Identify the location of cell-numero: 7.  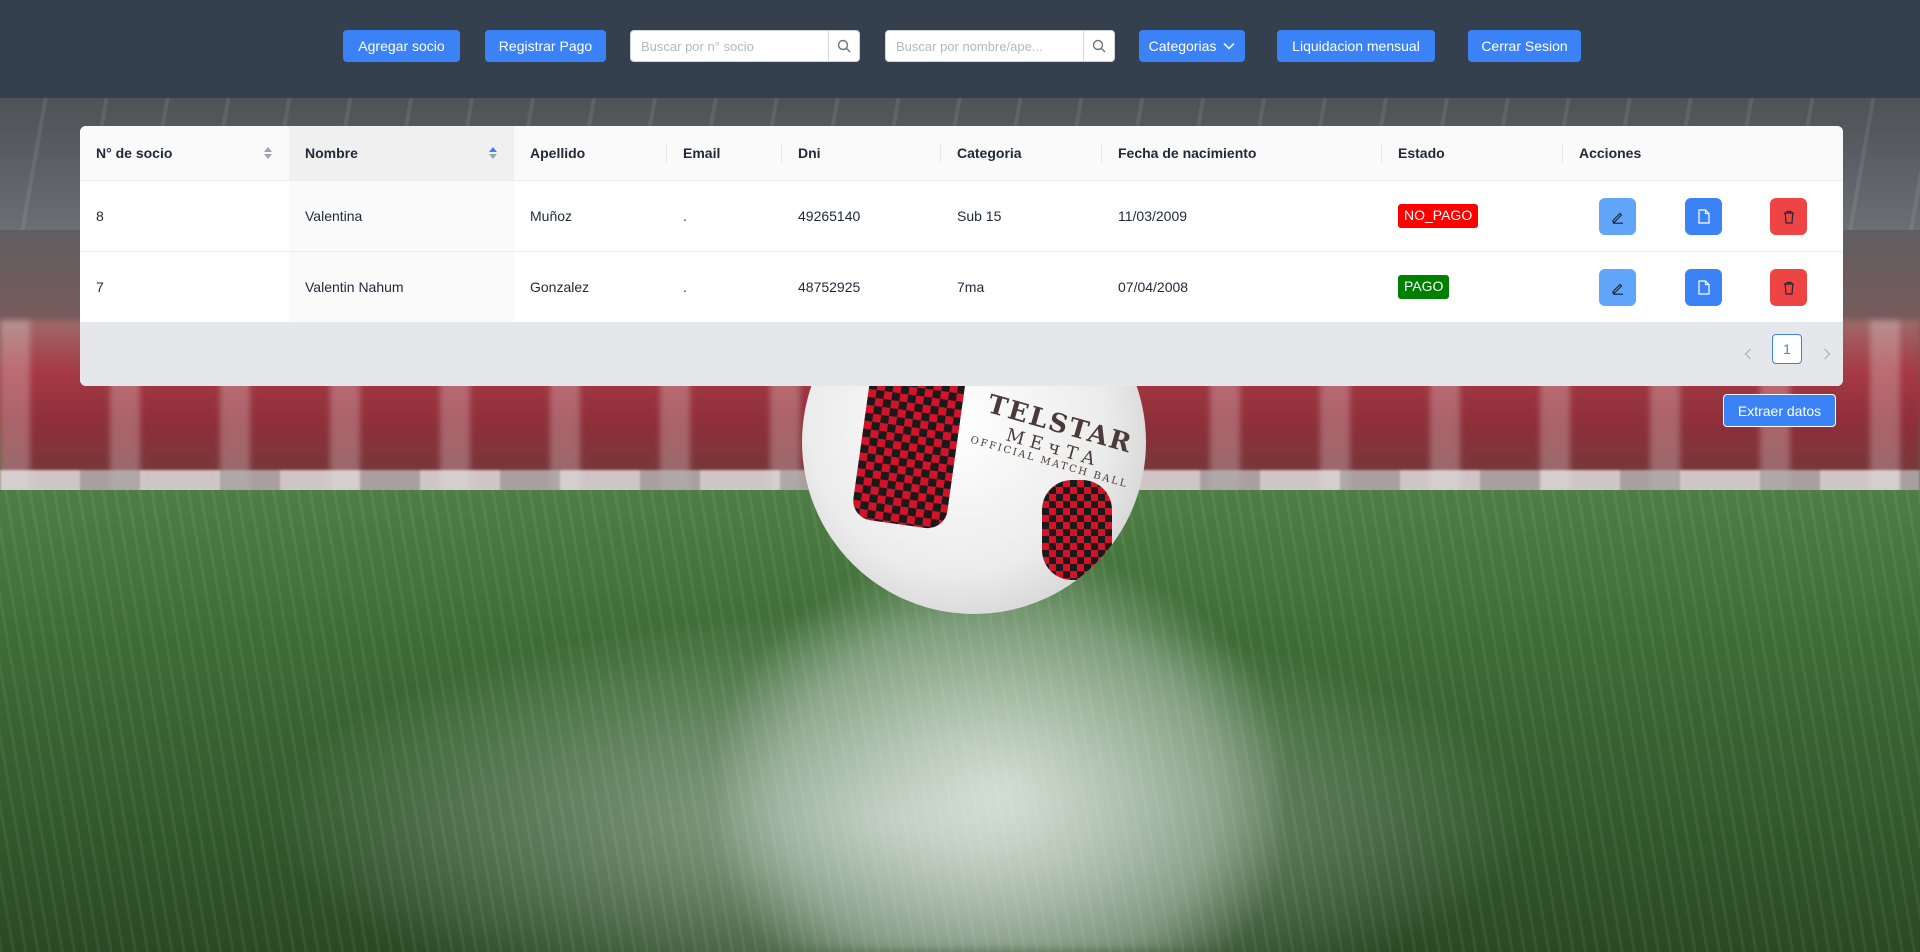
(100, 287).